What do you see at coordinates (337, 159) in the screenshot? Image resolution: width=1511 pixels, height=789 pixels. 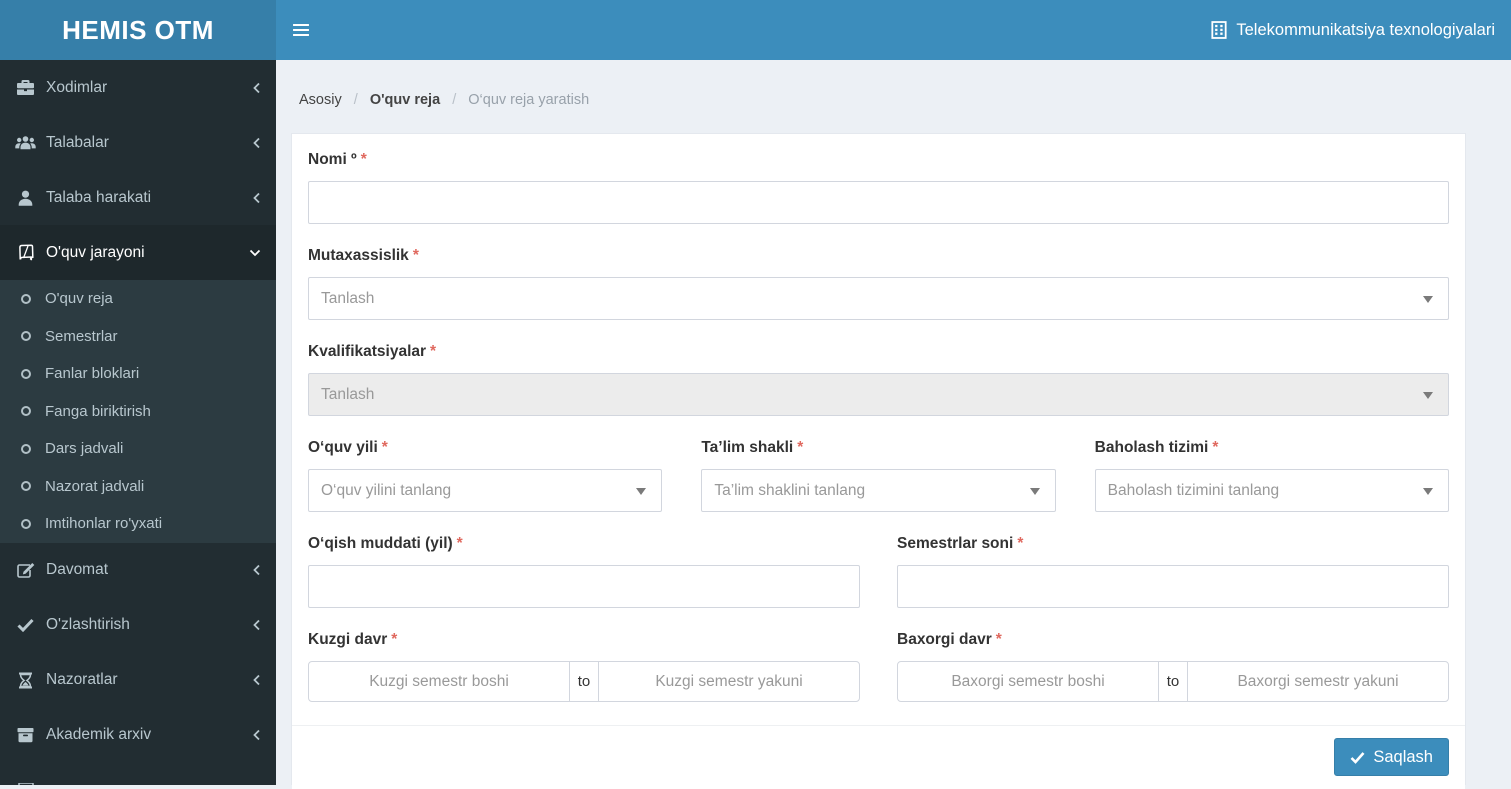 I see `nomi-label: Nomi º *` at bounding box center [337, 159].